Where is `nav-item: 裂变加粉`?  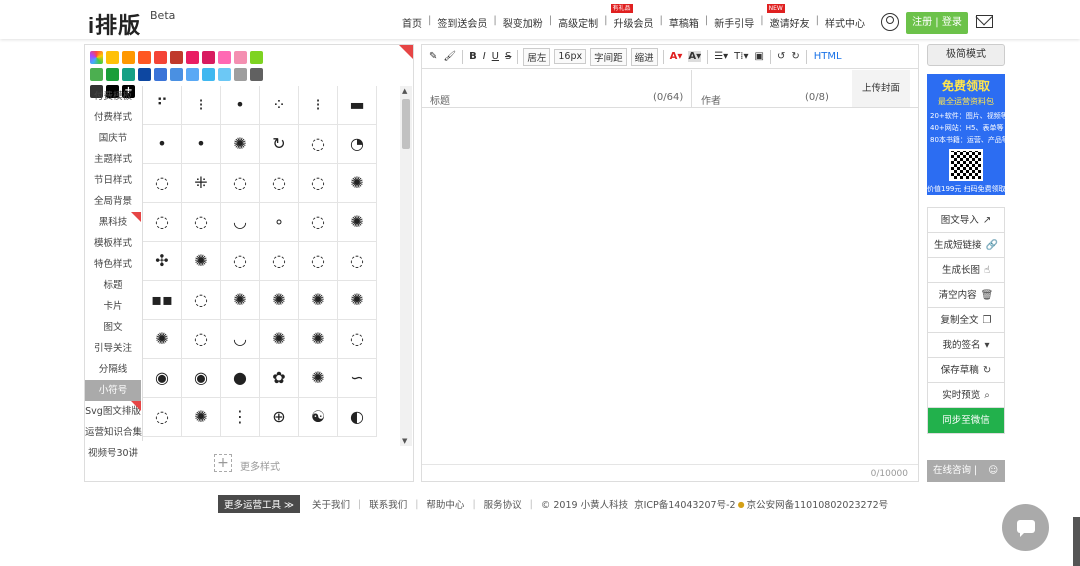
nav-item: 裂变加粉 is located at coordinates (523, 22).